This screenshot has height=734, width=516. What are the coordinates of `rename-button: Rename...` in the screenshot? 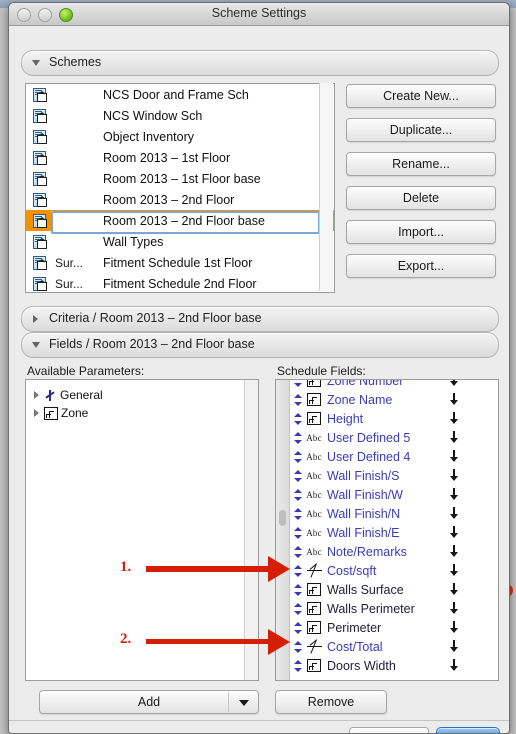 It's located at (421, 164).